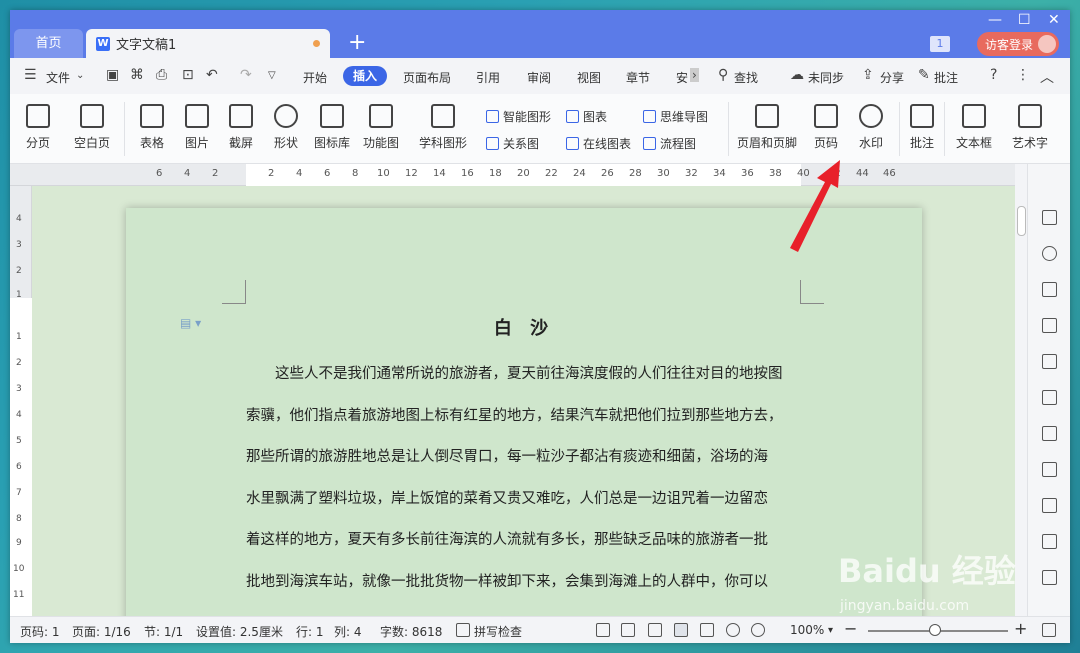  Describe the element at coordinates (1021, 390) in the screenshot. I see `vertical-scrollbar` at that location.